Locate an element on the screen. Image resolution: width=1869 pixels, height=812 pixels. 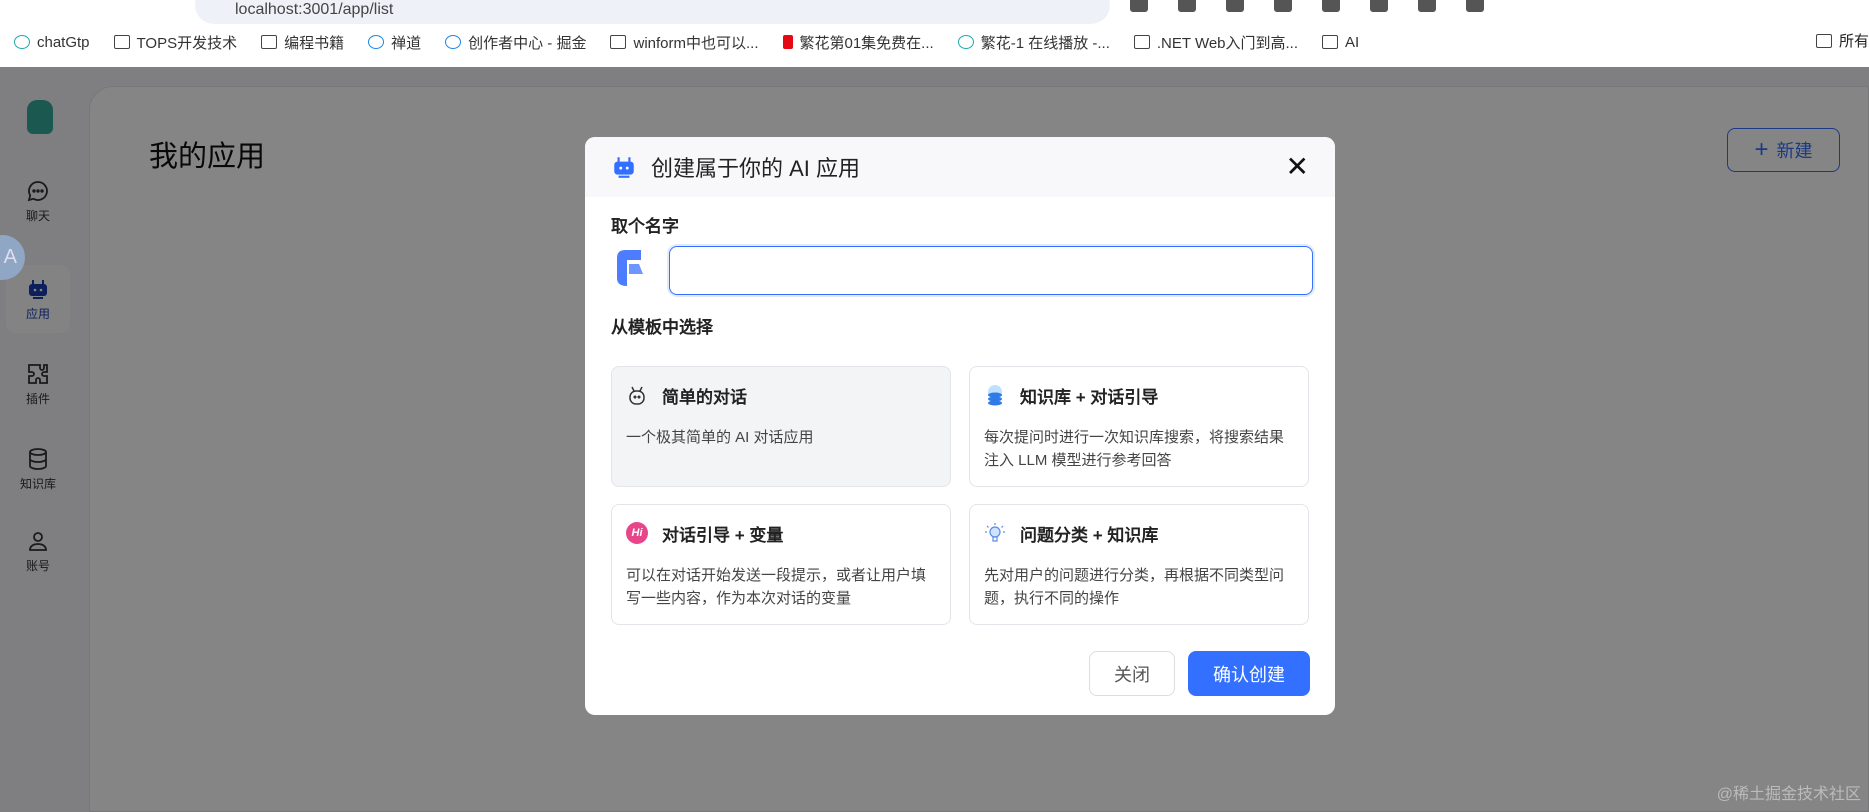
template-title: 知识库 + 对话引导 is located at coordinates (1089, 397).